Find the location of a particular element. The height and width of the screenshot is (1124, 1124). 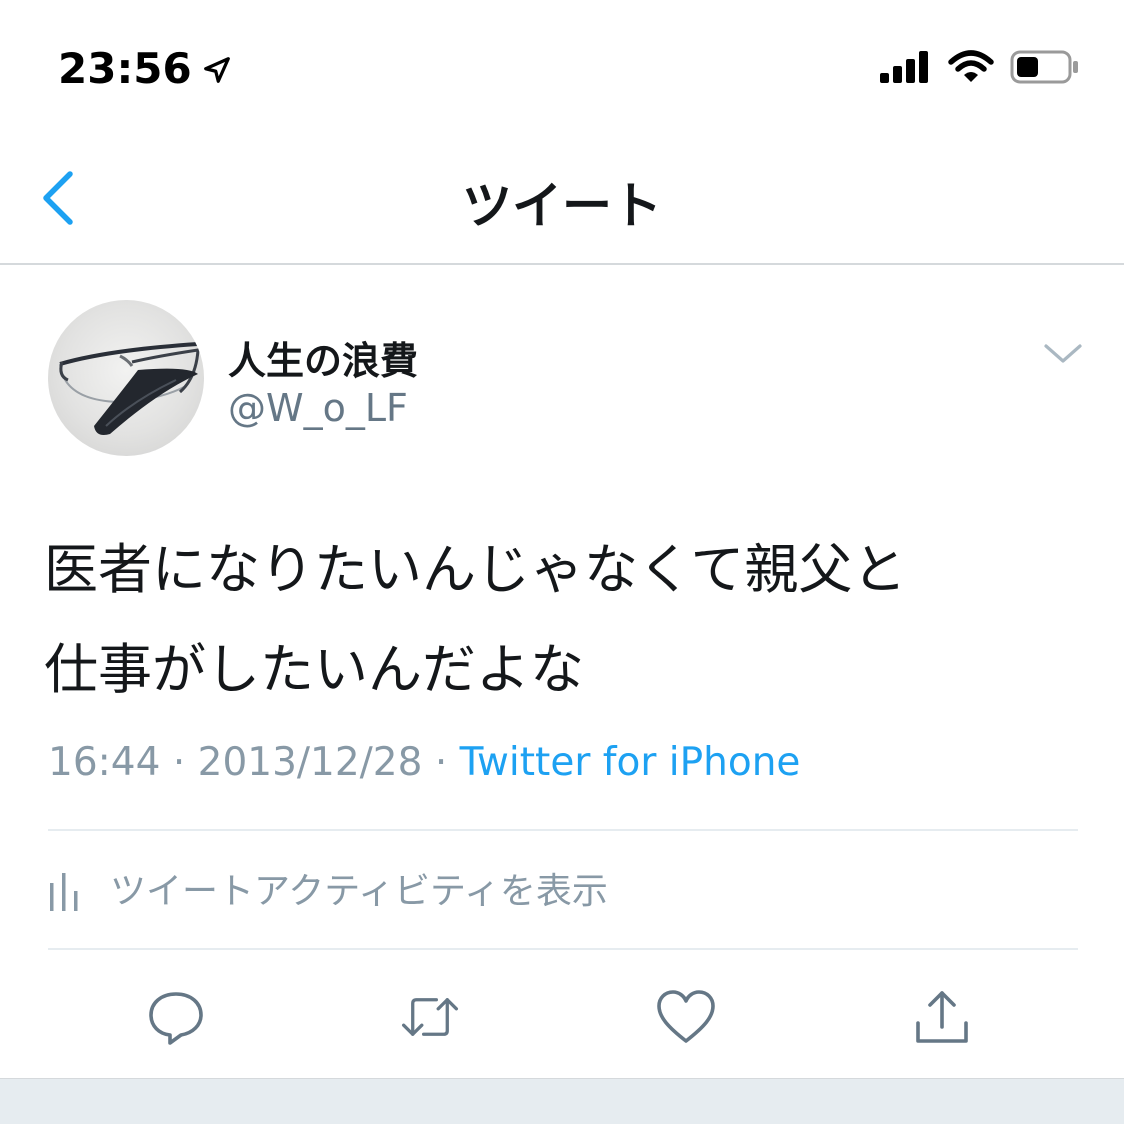

status-bar-indicators is located at coordinates (980, 67).